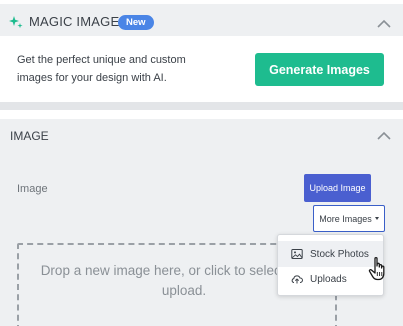 This screenshot has height=326, width=403. I want to click on image-section-title: IMAGE, so click(29, 136).